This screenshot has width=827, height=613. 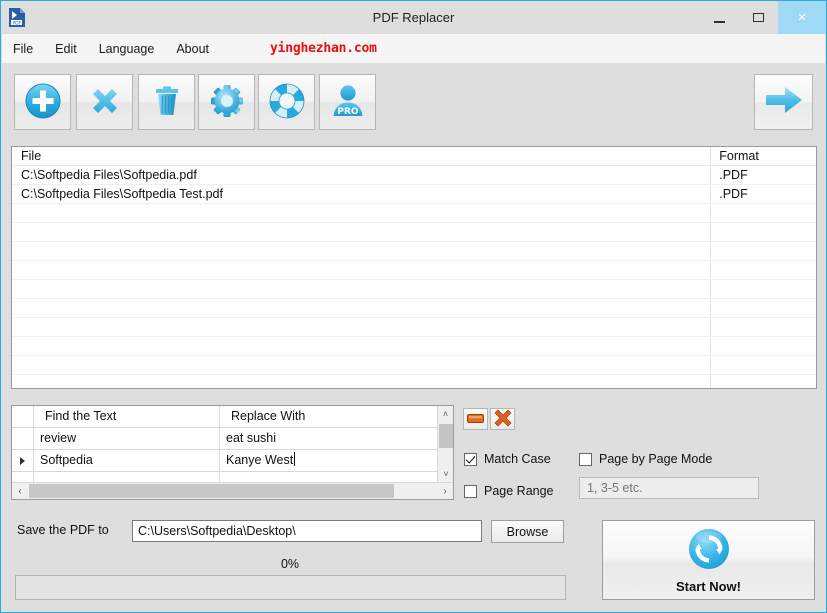 I want to click on page-by-page-mode-label: Page by Page Mode, so click(x=656, y=459).